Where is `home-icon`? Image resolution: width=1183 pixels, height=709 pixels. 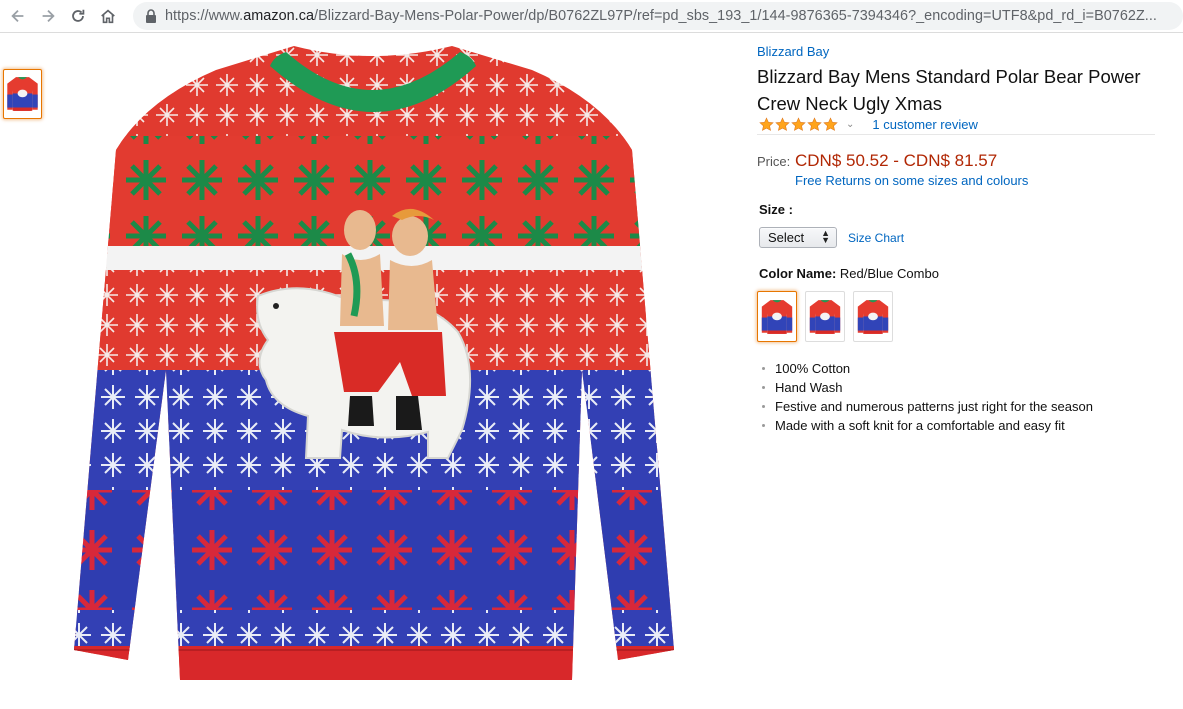 home-icon is located at coordinates (108, 16).